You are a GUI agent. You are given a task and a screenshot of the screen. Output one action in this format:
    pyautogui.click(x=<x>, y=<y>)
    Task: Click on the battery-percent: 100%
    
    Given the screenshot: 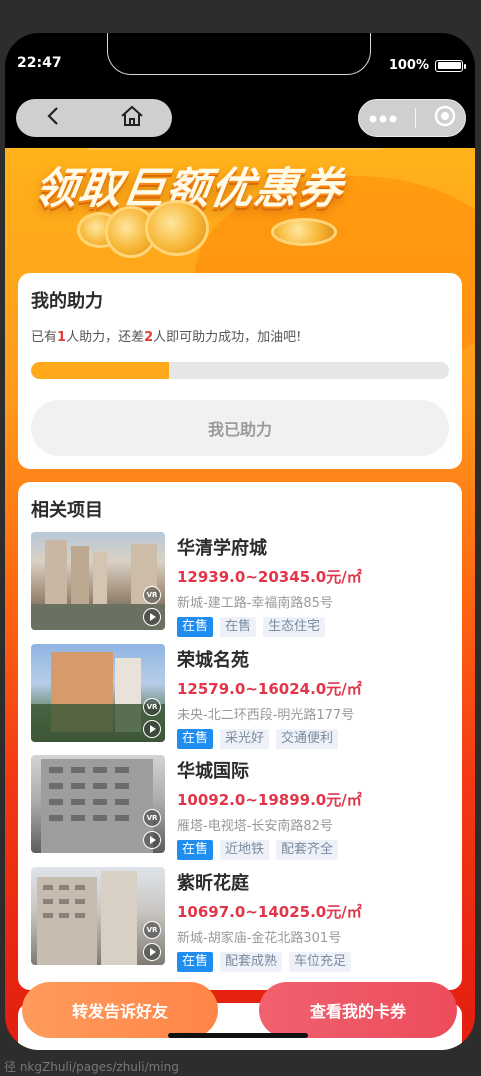 What is the action you would take?
    pyautogui.click(x=408, y=65)
    